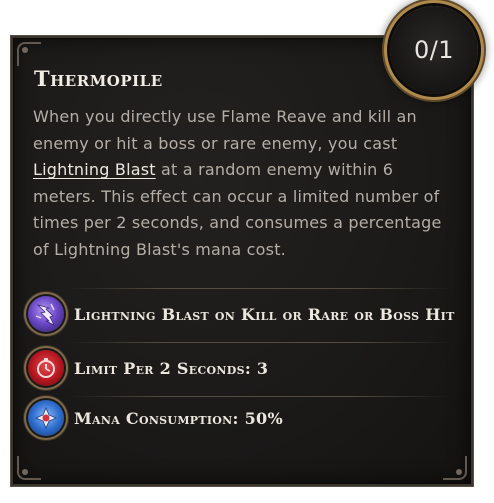  I want to click on stat-label: Limit Per 2 Seconds: 3, so click(171, 368).